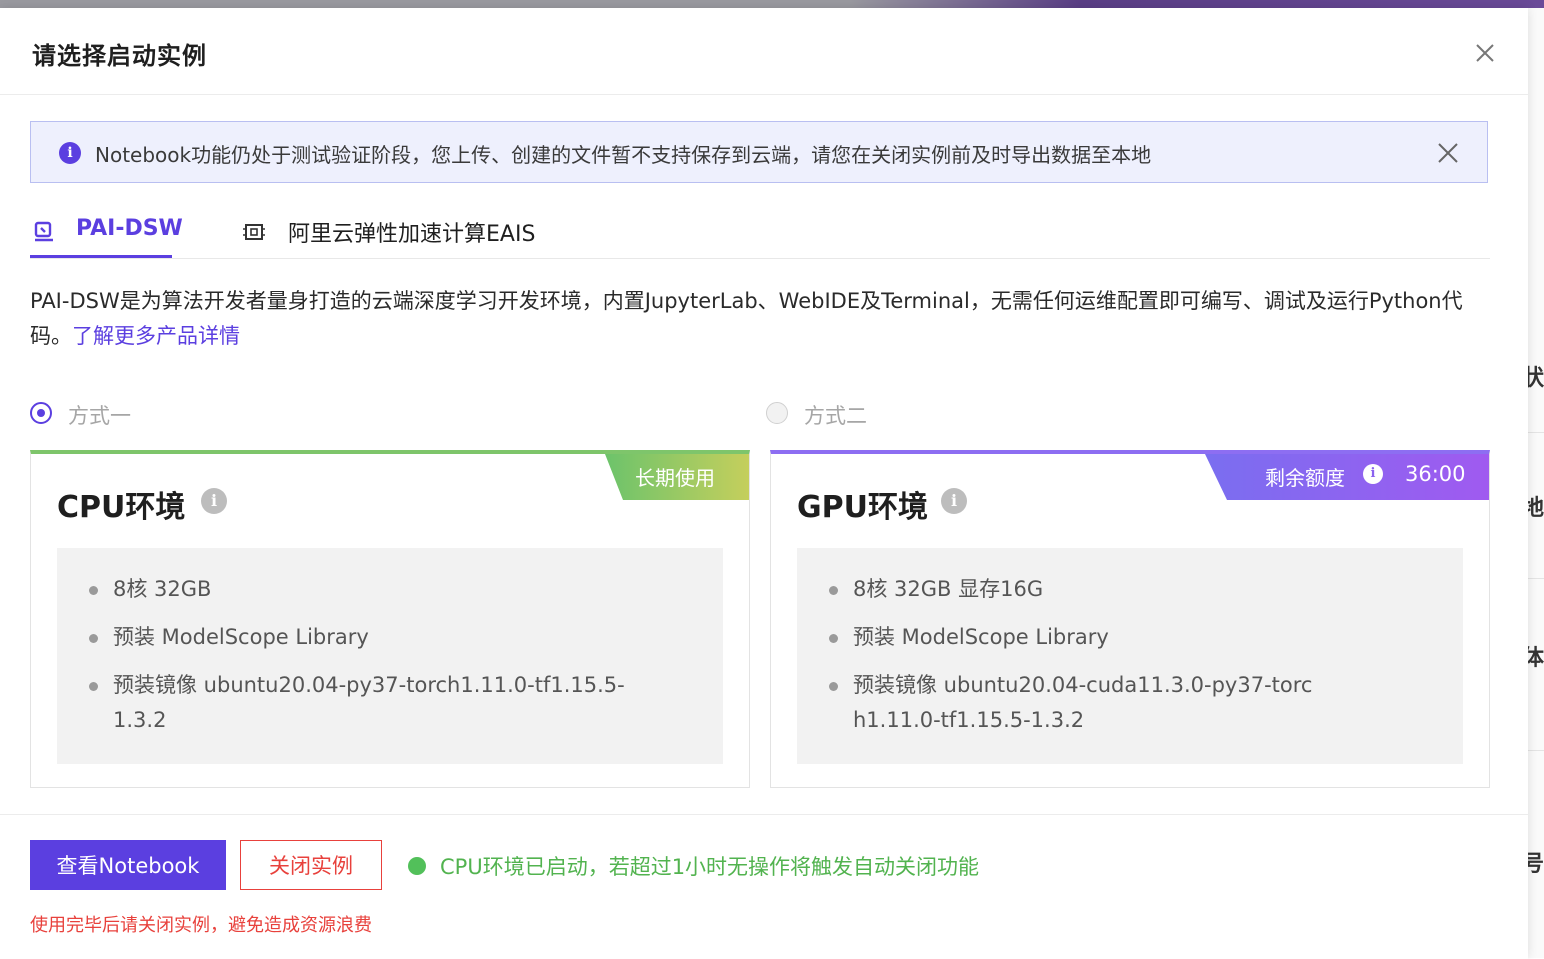 The image size is (1544, 959). I want to click on notice-close-icon, so click(1448, 153).